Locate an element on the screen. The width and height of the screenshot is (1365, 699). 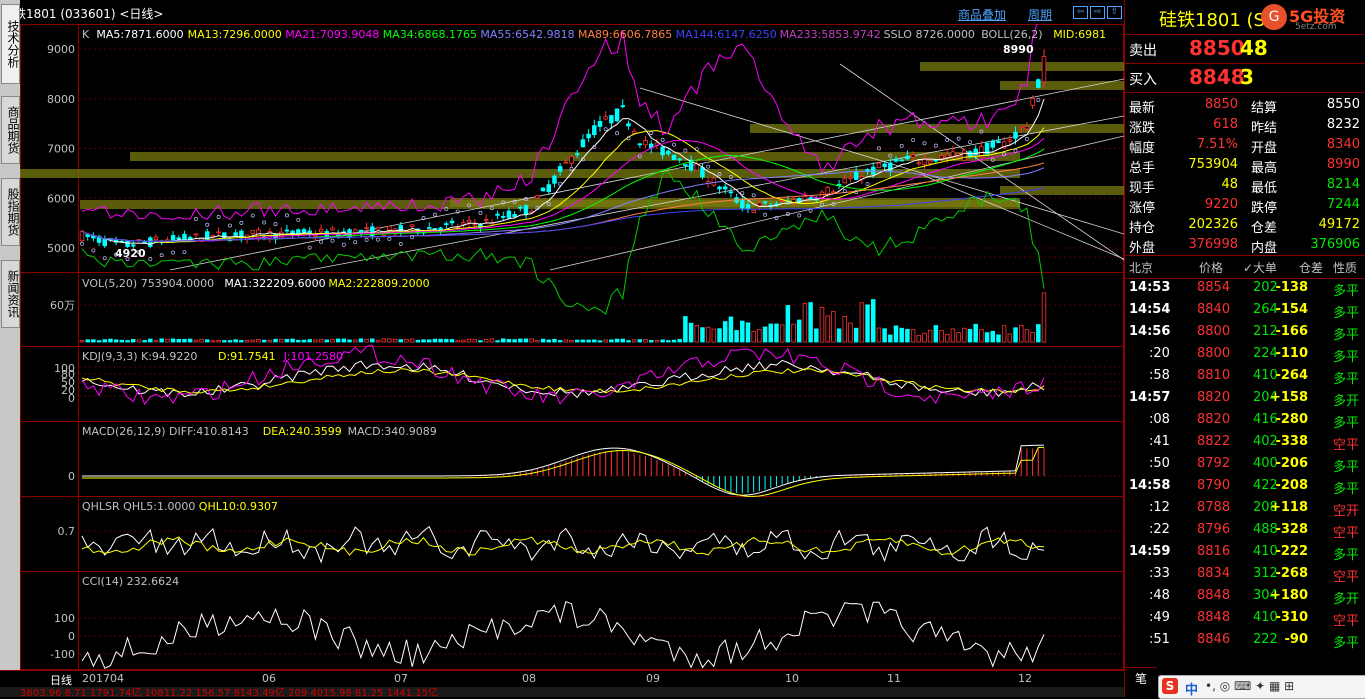
bottom-tab: 笔 is located at coordinates (1141, 676).